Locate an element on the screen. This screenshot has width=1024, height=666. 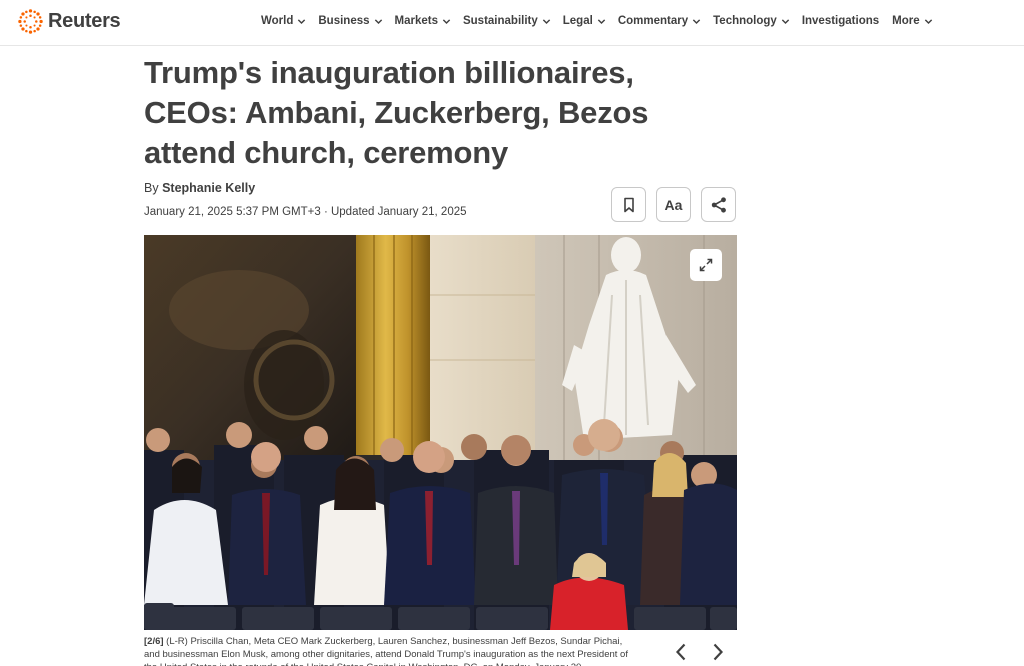
nav-item-business: Business is located at coordinates (350, 21).